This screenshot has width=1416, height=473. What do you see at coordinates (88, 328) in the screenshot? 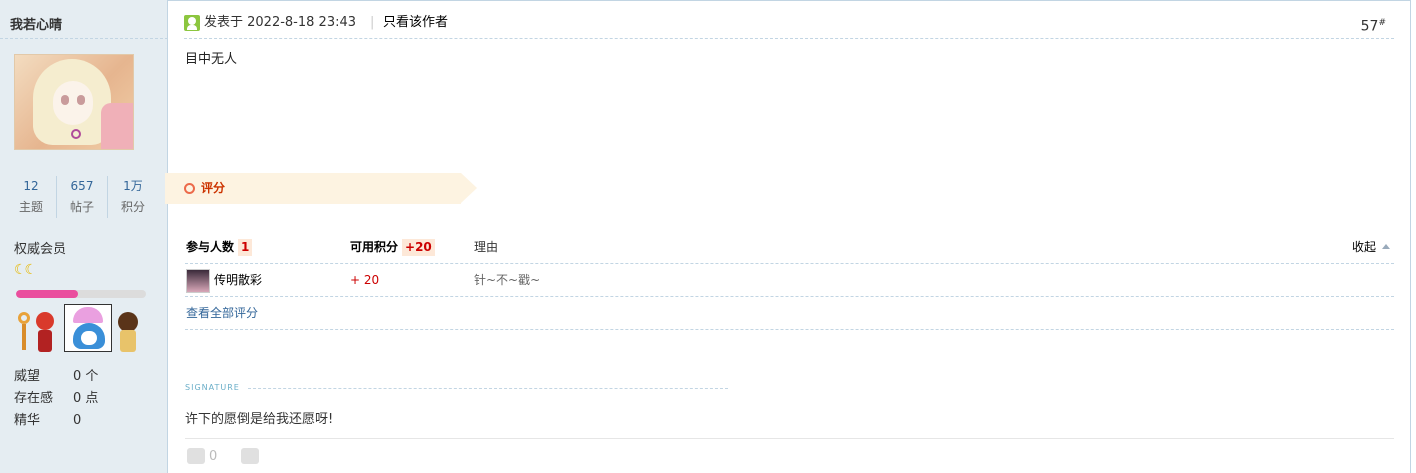
I see `penguin-medal-icon` at bounding box center [88, 328].